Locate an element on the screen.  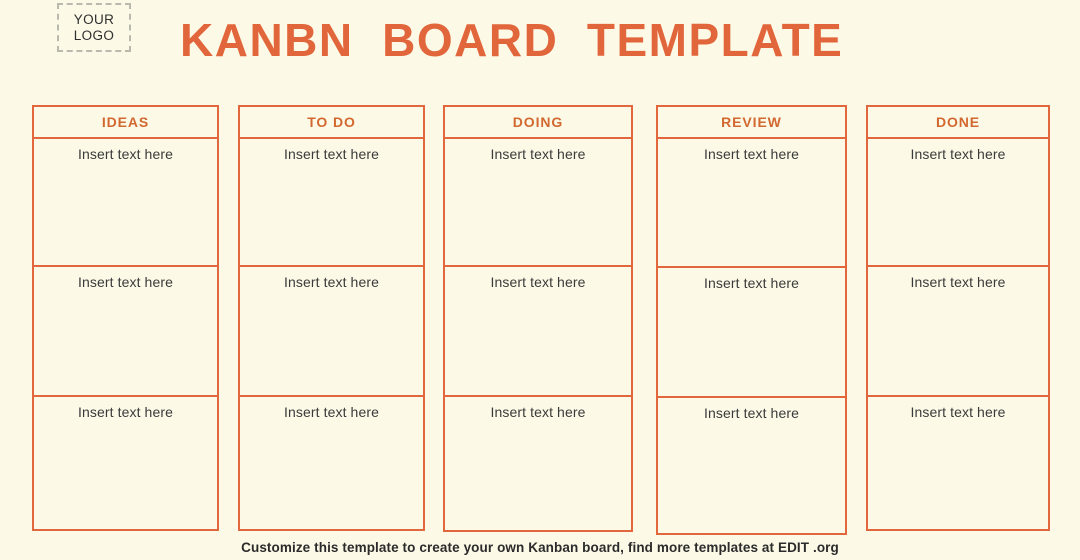
column-header-review: REVIEW is located at coordinates (751, 122).